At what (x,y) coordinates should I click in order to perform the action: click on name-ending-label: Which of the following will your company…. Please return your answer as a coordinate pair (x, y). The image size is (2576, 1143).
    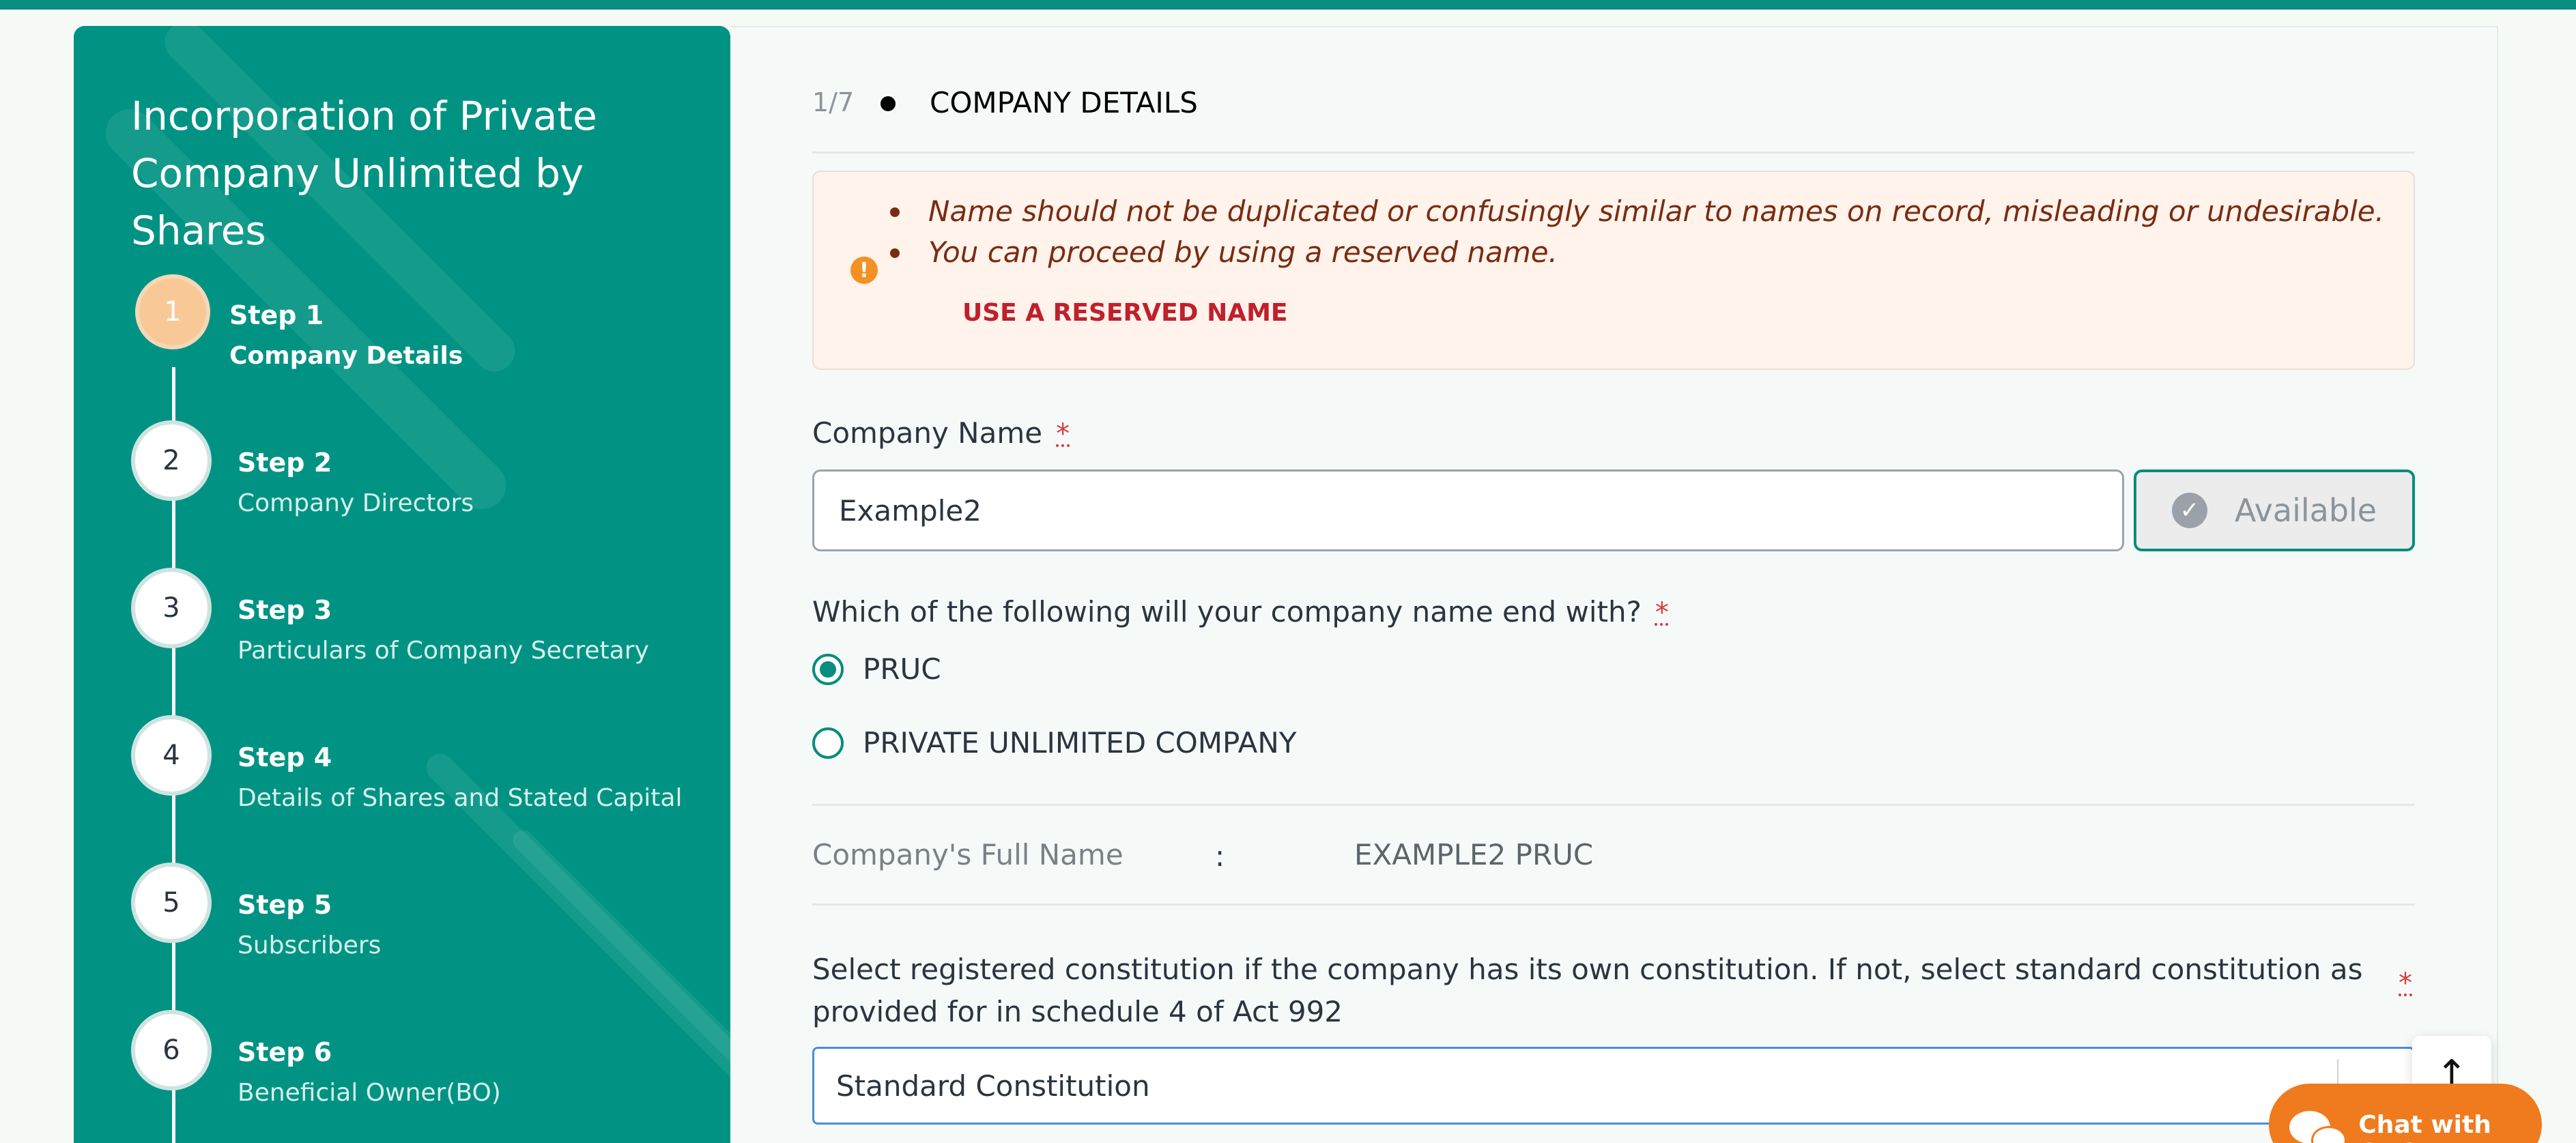
    Looking at the image, I should click on (1240, 611).